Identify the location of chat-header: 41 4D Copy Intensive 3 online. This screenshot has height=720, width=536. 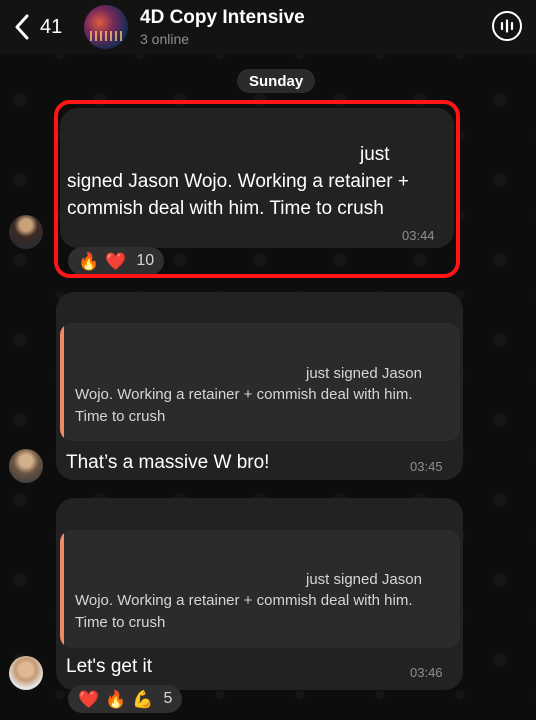
(268, 27).